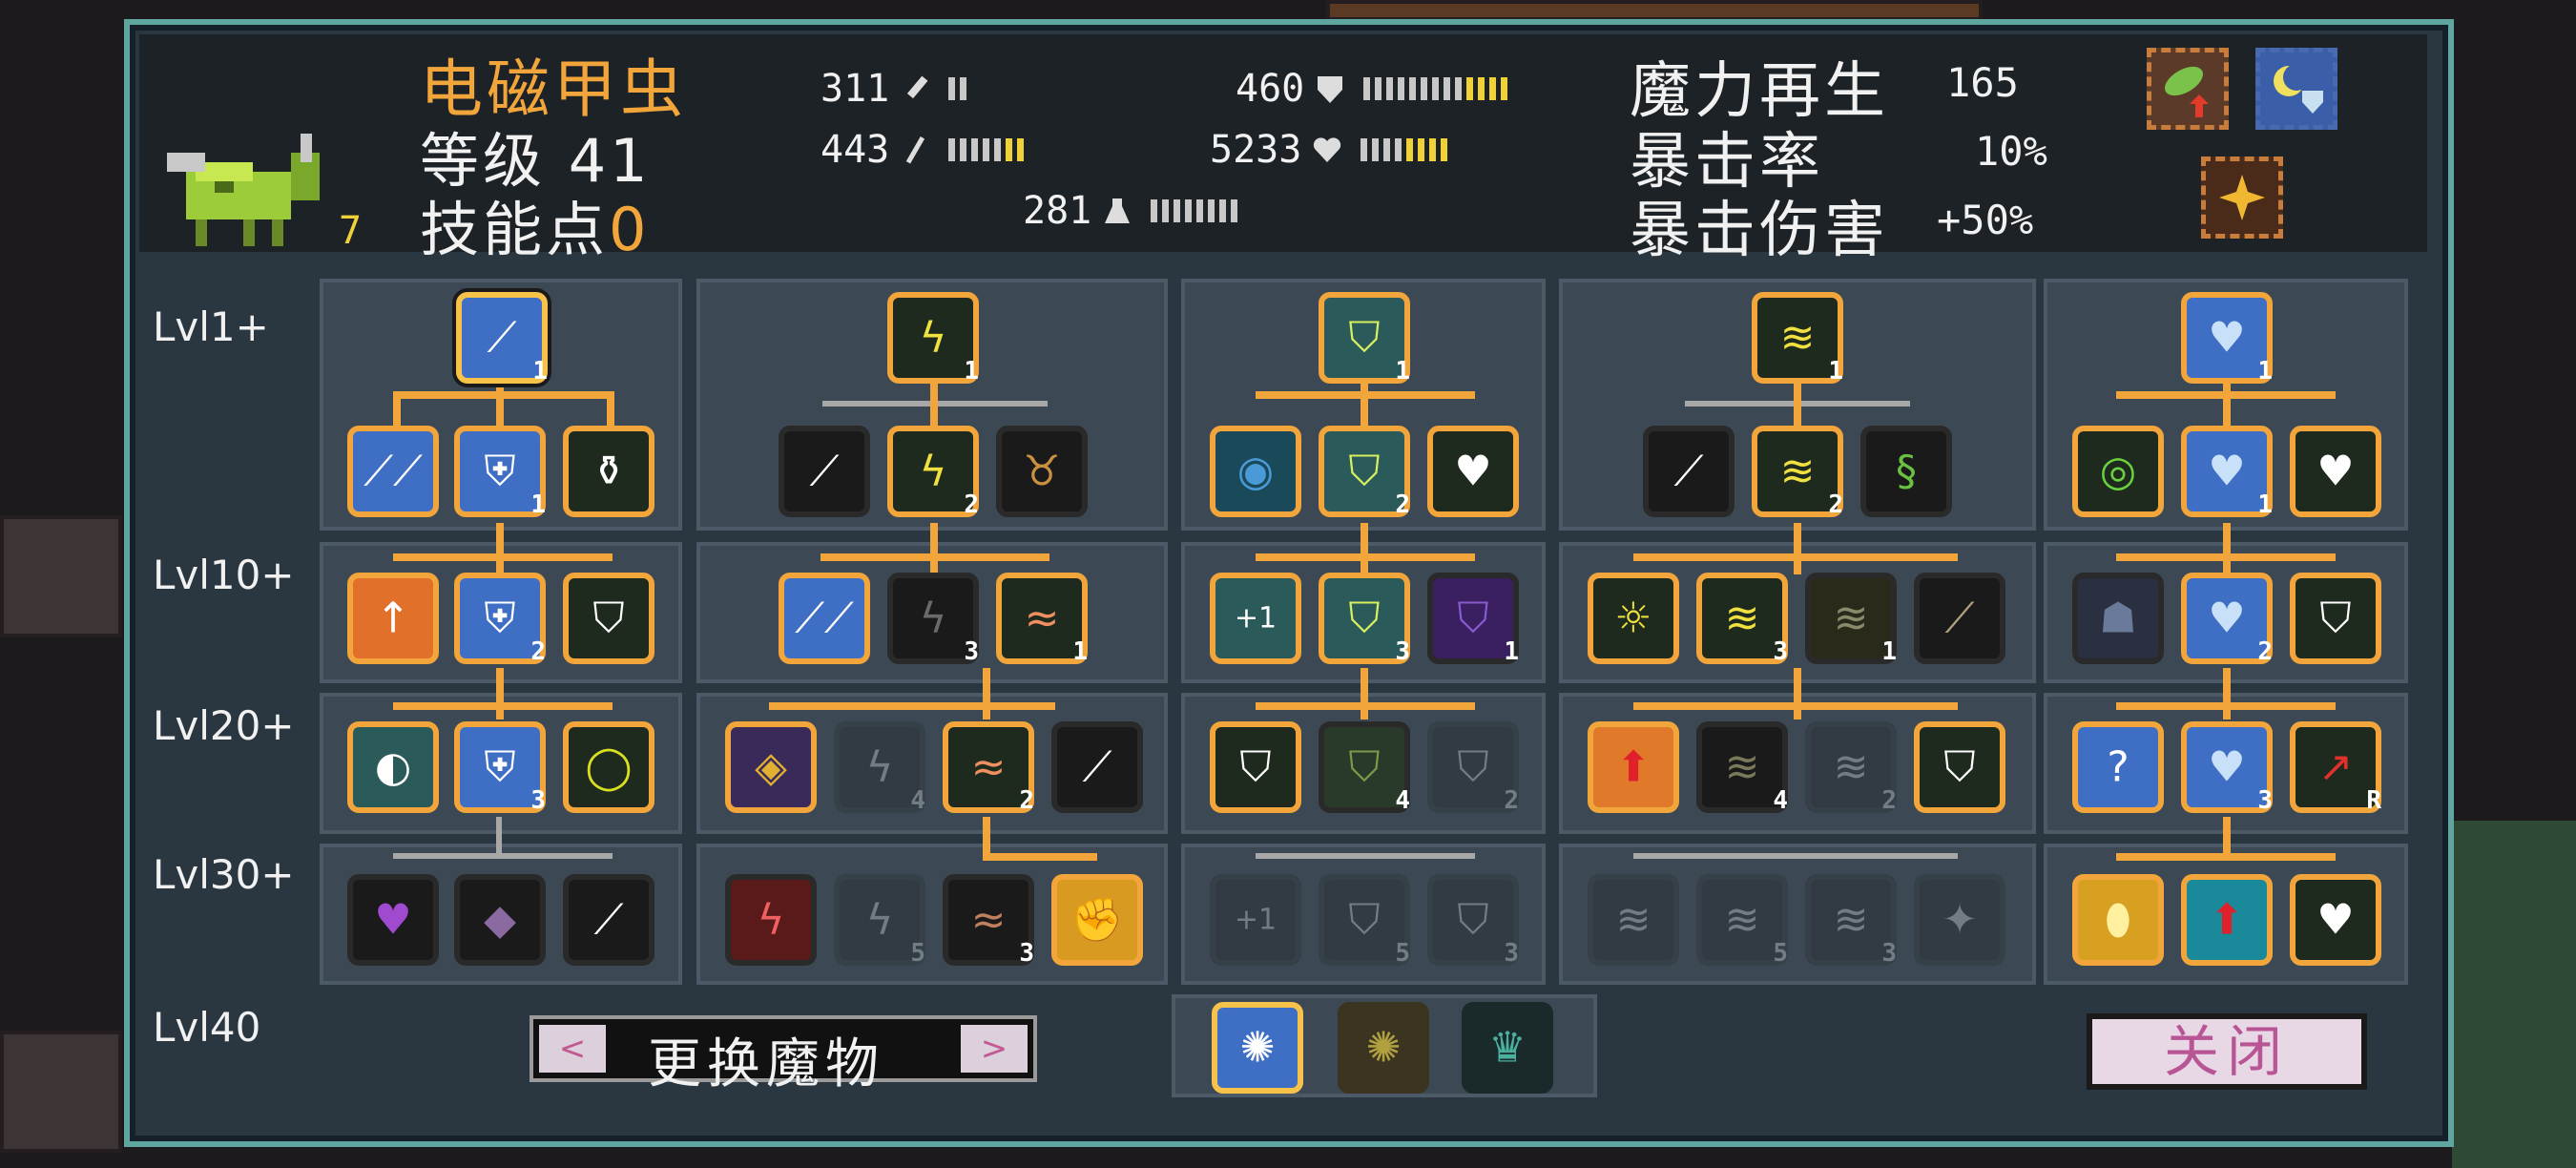 This screenshot has height=1168, width=2576. I want to click on stat-magic: 443, so click(923, 150).